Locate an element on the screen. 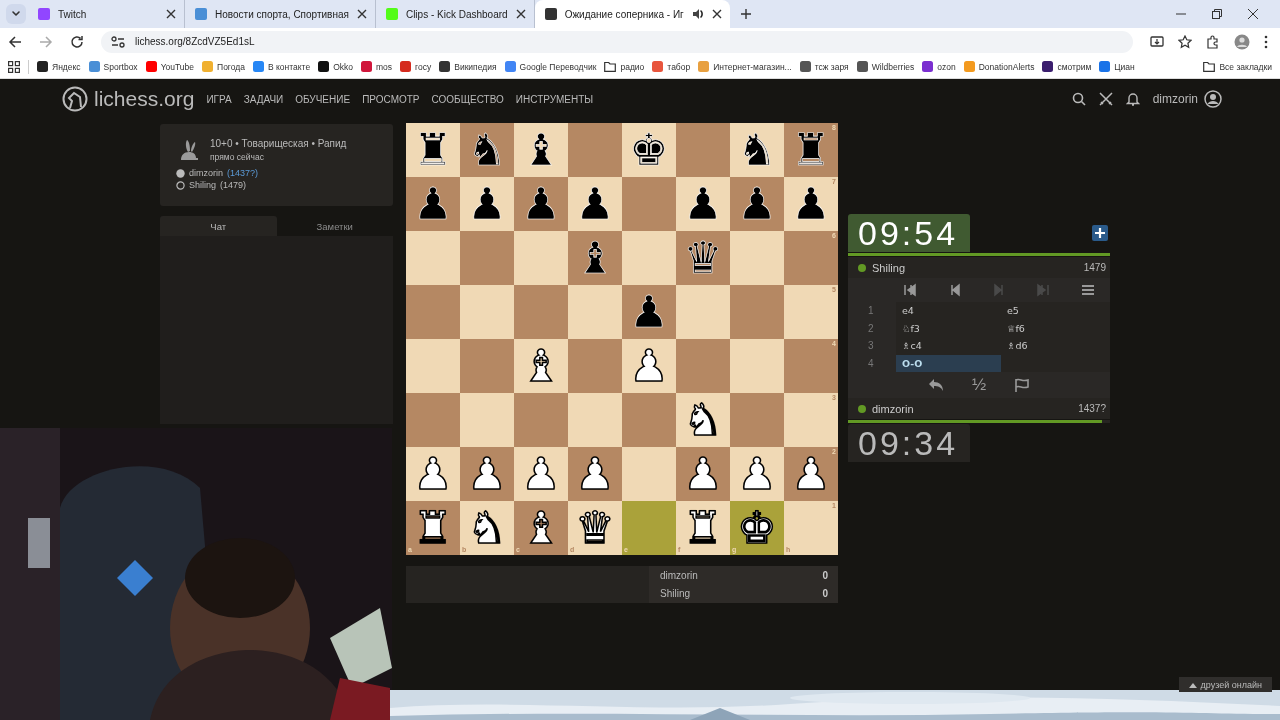 This screenshot has height=720, width=1280. site-info-icon is located at coordinates (118, 41).